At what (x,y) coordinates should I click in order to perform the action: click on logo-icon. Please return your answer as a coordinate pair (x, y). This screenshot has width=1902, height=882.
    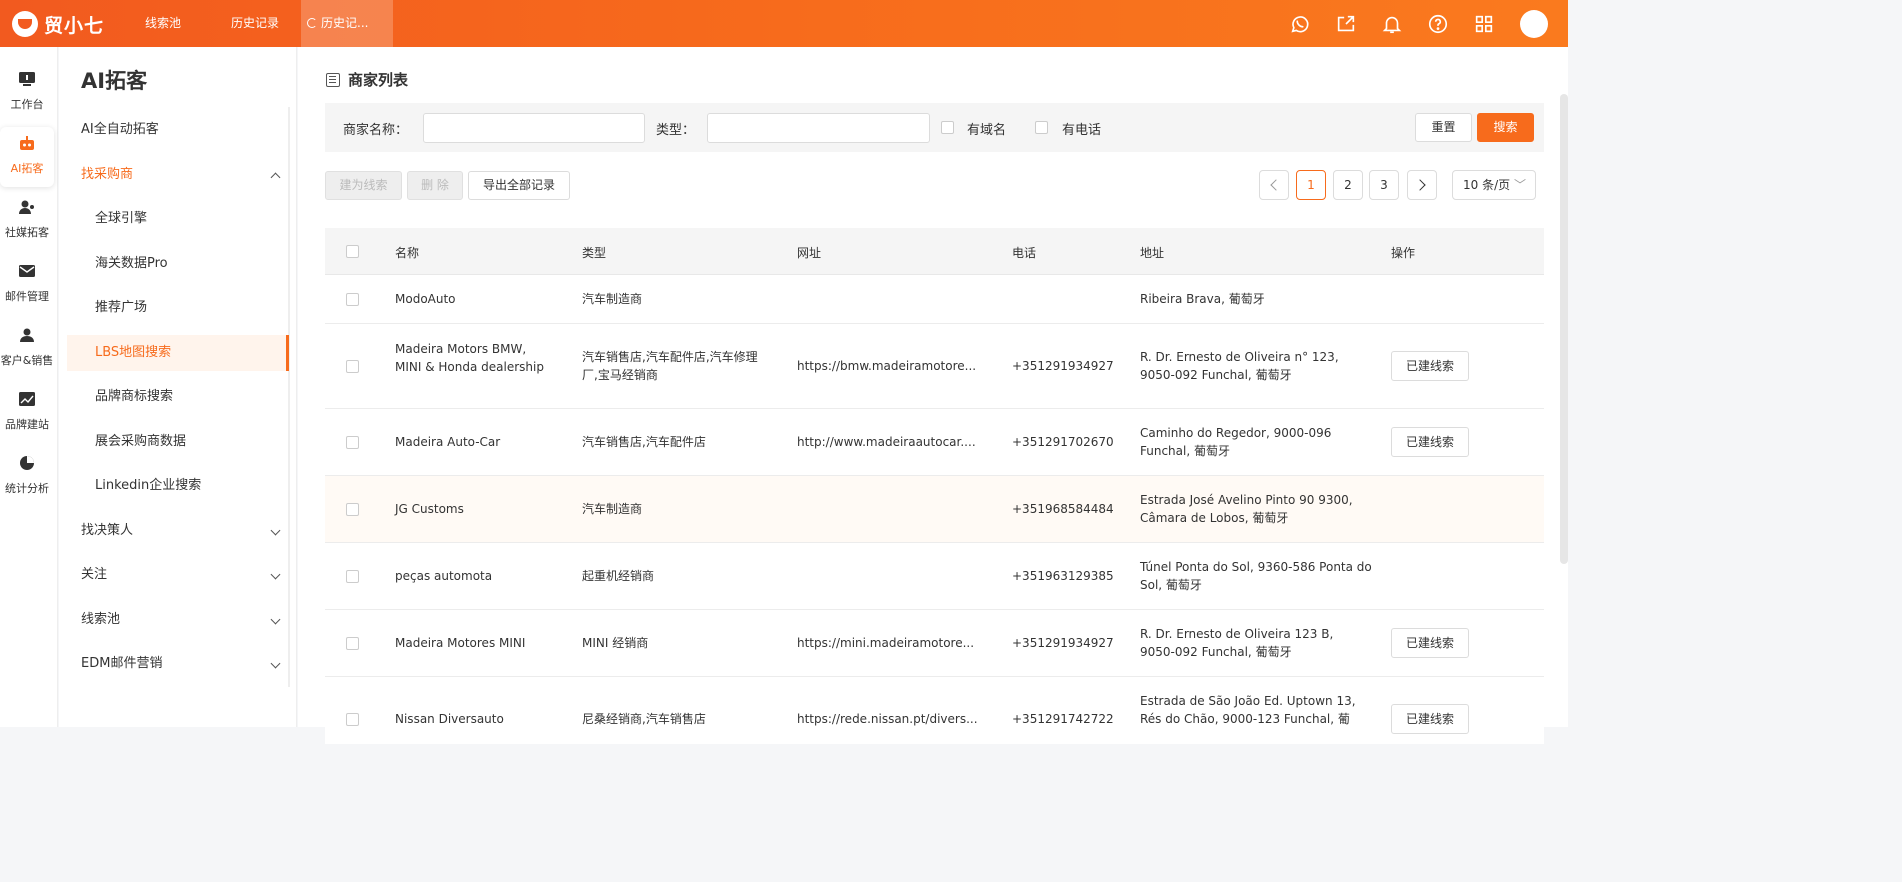
    Looking at the image, I should click on (25, 24).